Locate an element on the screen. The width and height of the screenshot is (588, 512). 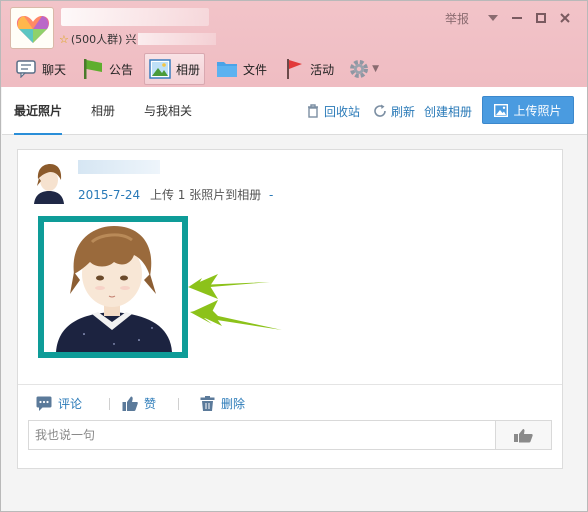
chat-icon is located at coordinates (26, 69).